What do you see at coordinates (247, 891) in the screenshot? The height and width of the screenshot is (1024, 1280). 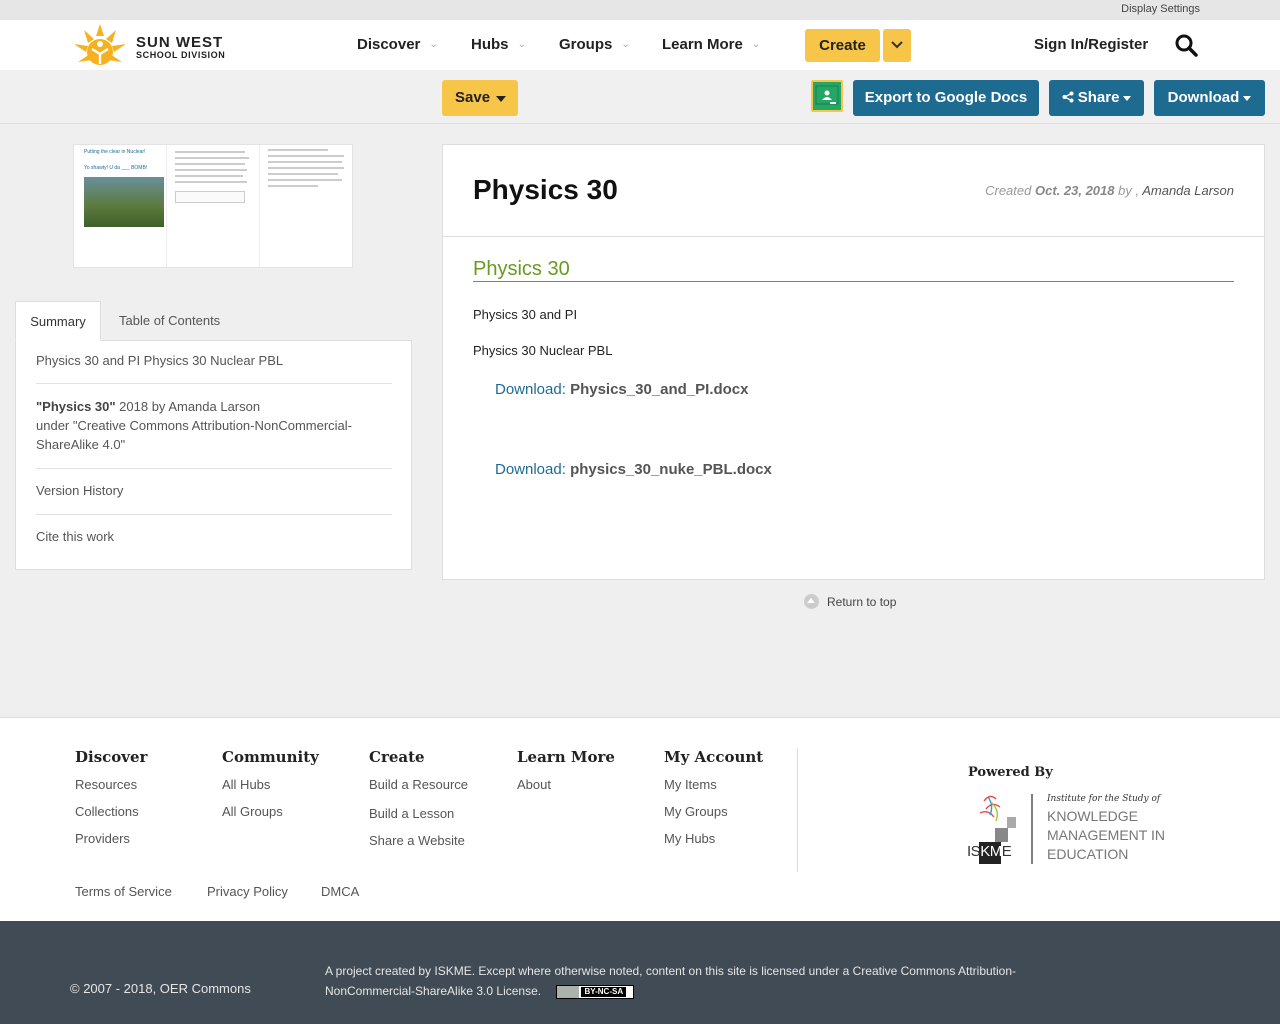 I see `footer-privacy-link: Privacy Policy` at bounding box center [247, 891].